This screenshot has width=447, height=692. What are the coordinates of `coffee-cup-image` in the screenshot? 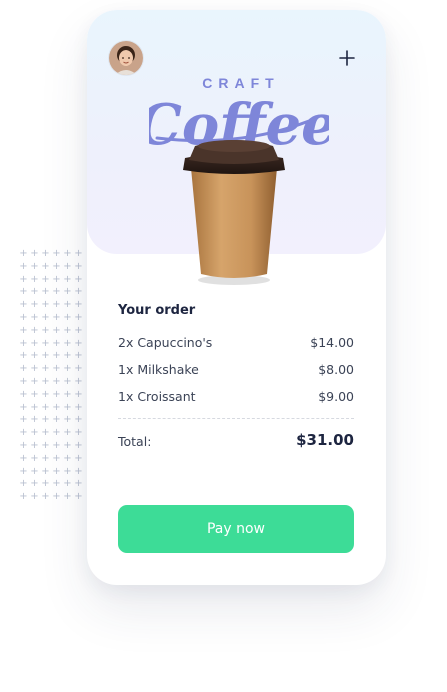 It's located at (234, 212).